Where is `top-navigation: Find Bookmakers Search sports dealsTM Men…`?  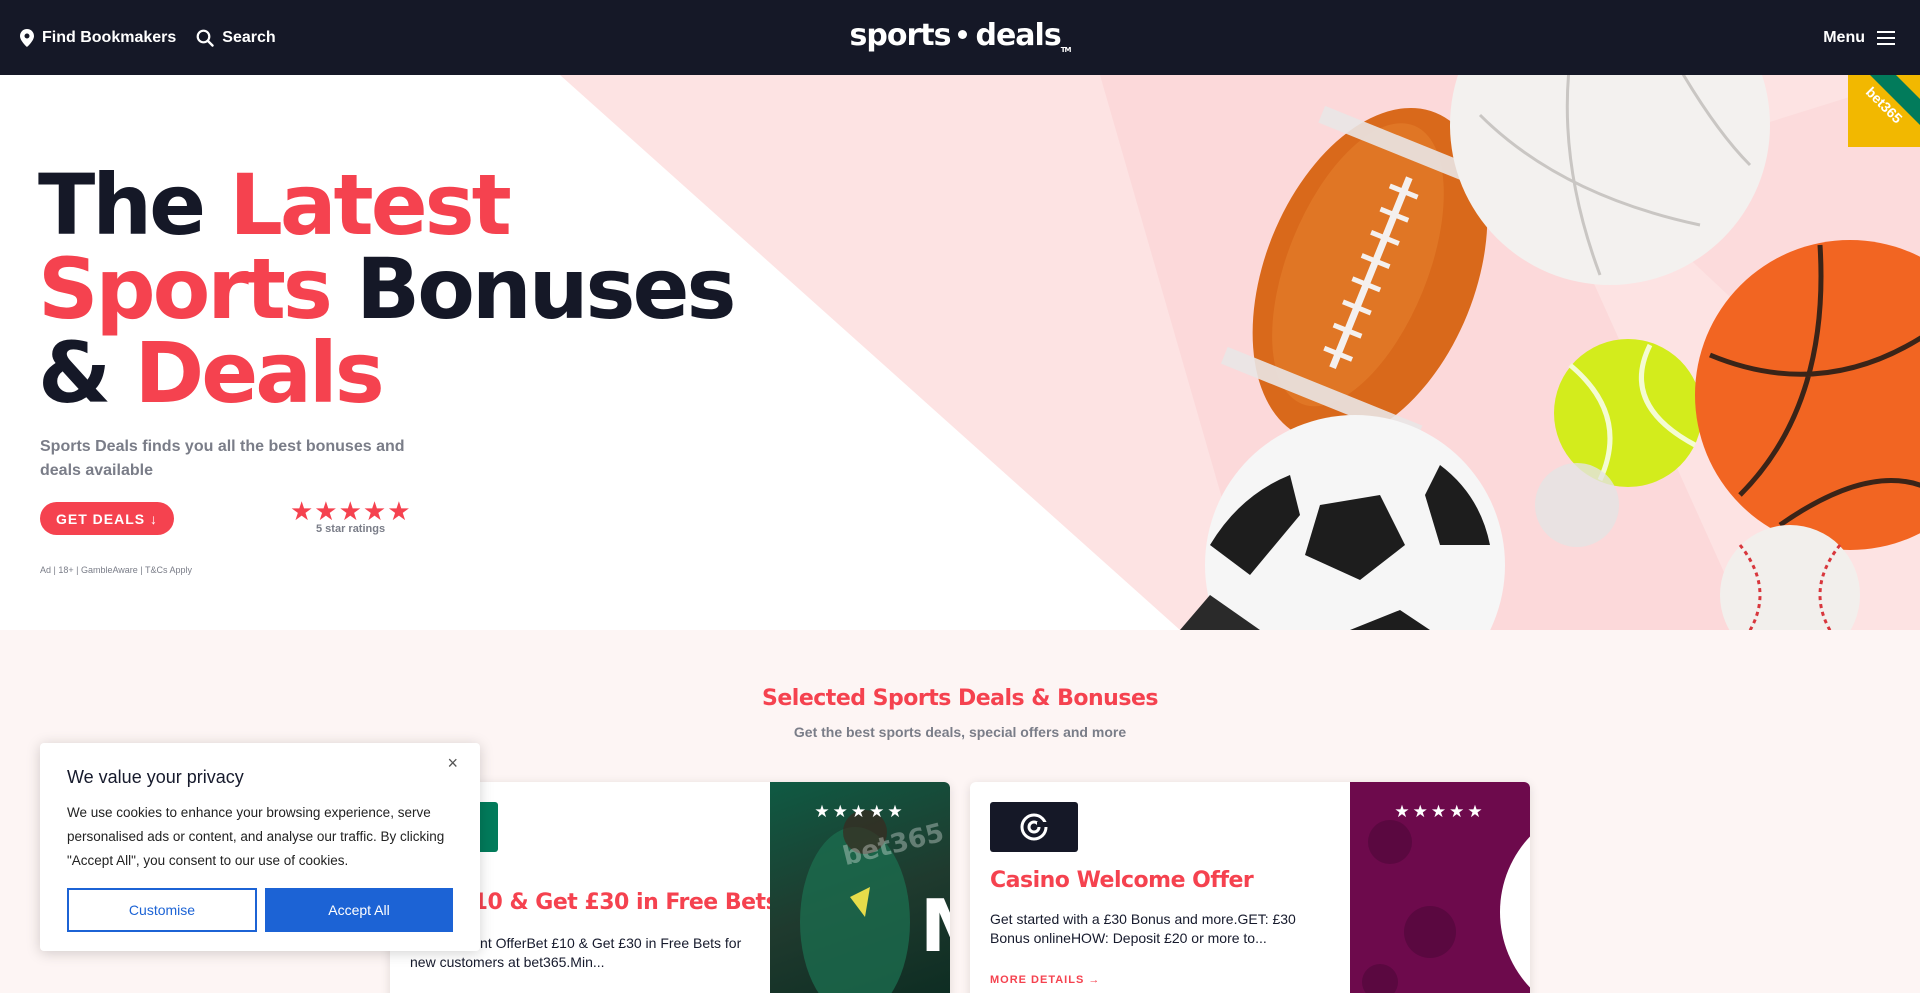
top-navigation: Find Bookmakers Search sports dealsTM Men… is located at coordinates (960, 37).